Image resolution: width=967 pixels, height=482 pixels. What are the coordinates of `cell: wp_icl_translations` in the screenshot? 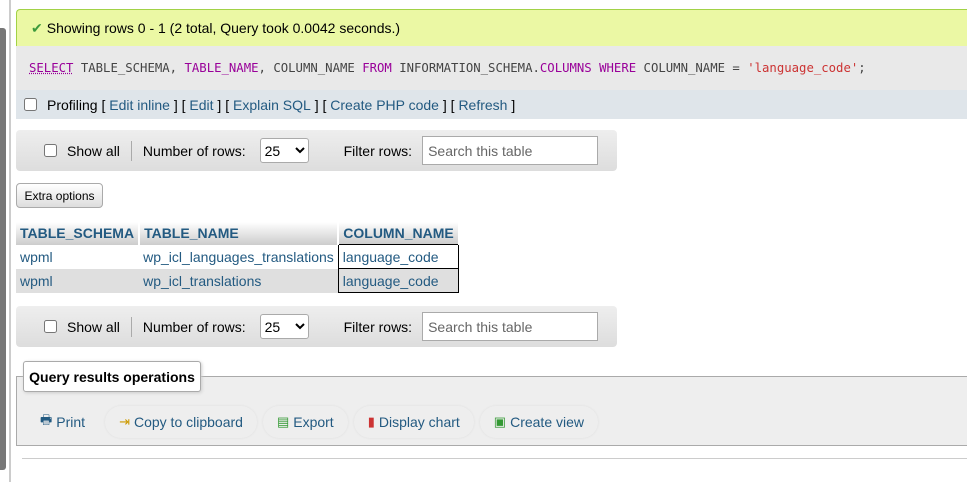 It's located at (239, 280).